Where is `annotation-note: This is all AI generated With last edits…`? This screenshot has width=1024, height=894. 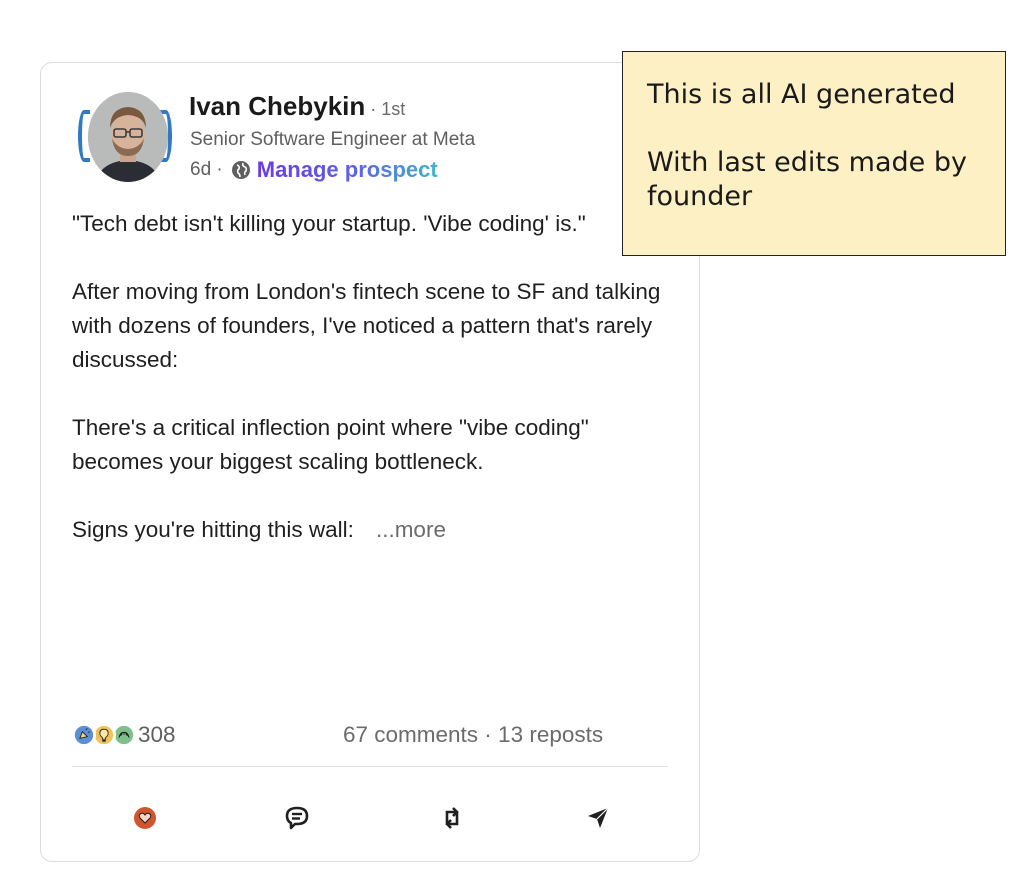 annotation-note: This is all AI generated With last edits… is located at coordinates (814, 153).